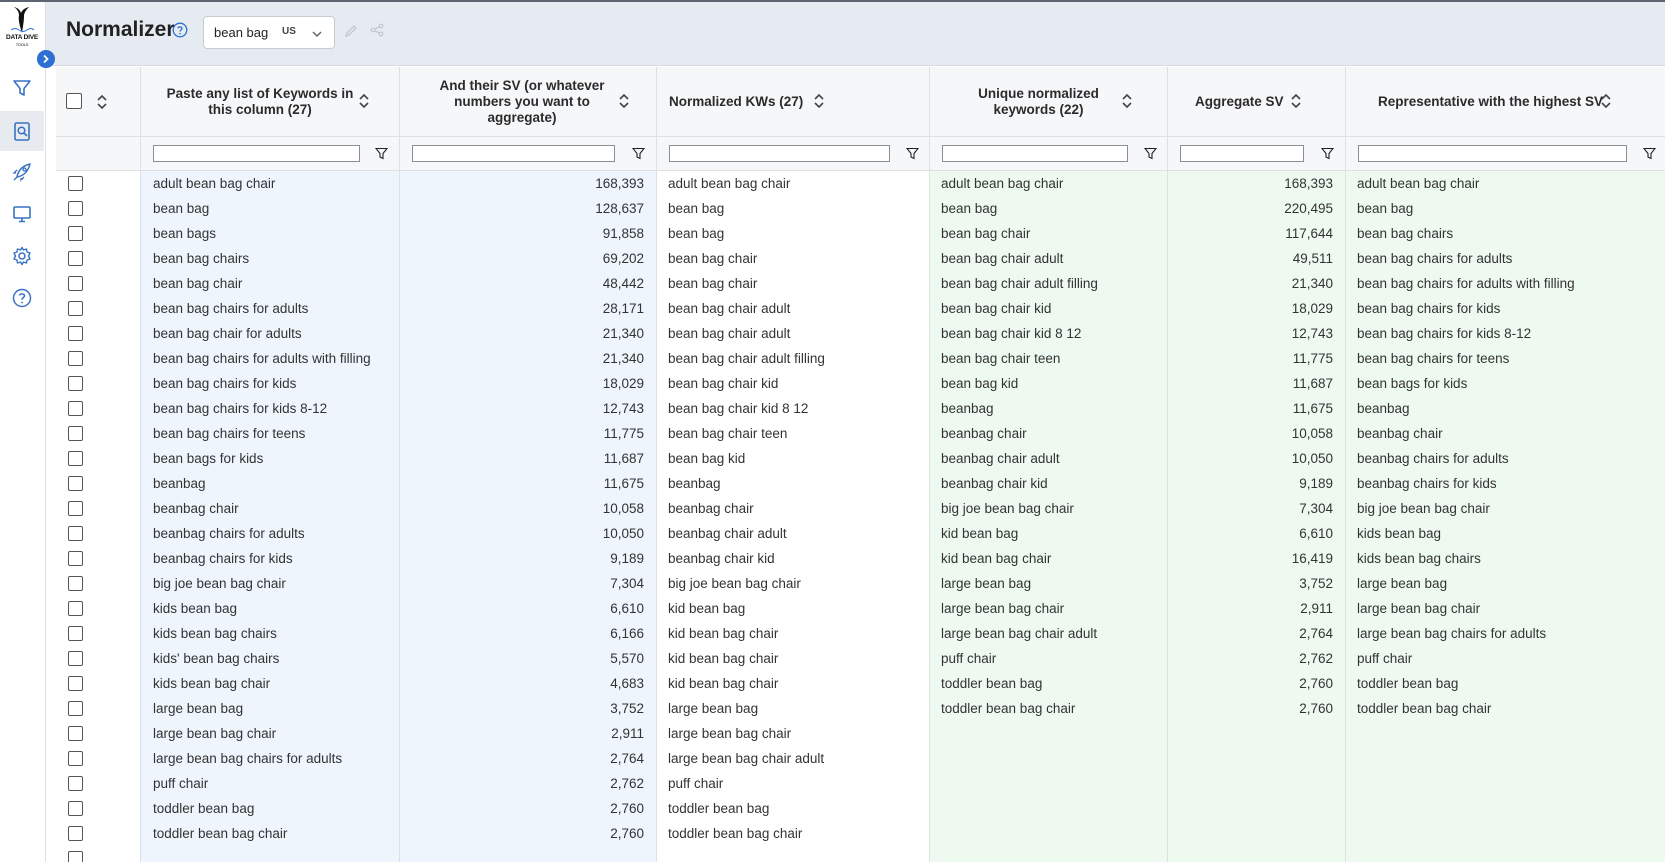 Image resolution: width=1665 pixels, height=862 pixels. I want to click on keyword-cell: bean bag chair, so click(276, 283).